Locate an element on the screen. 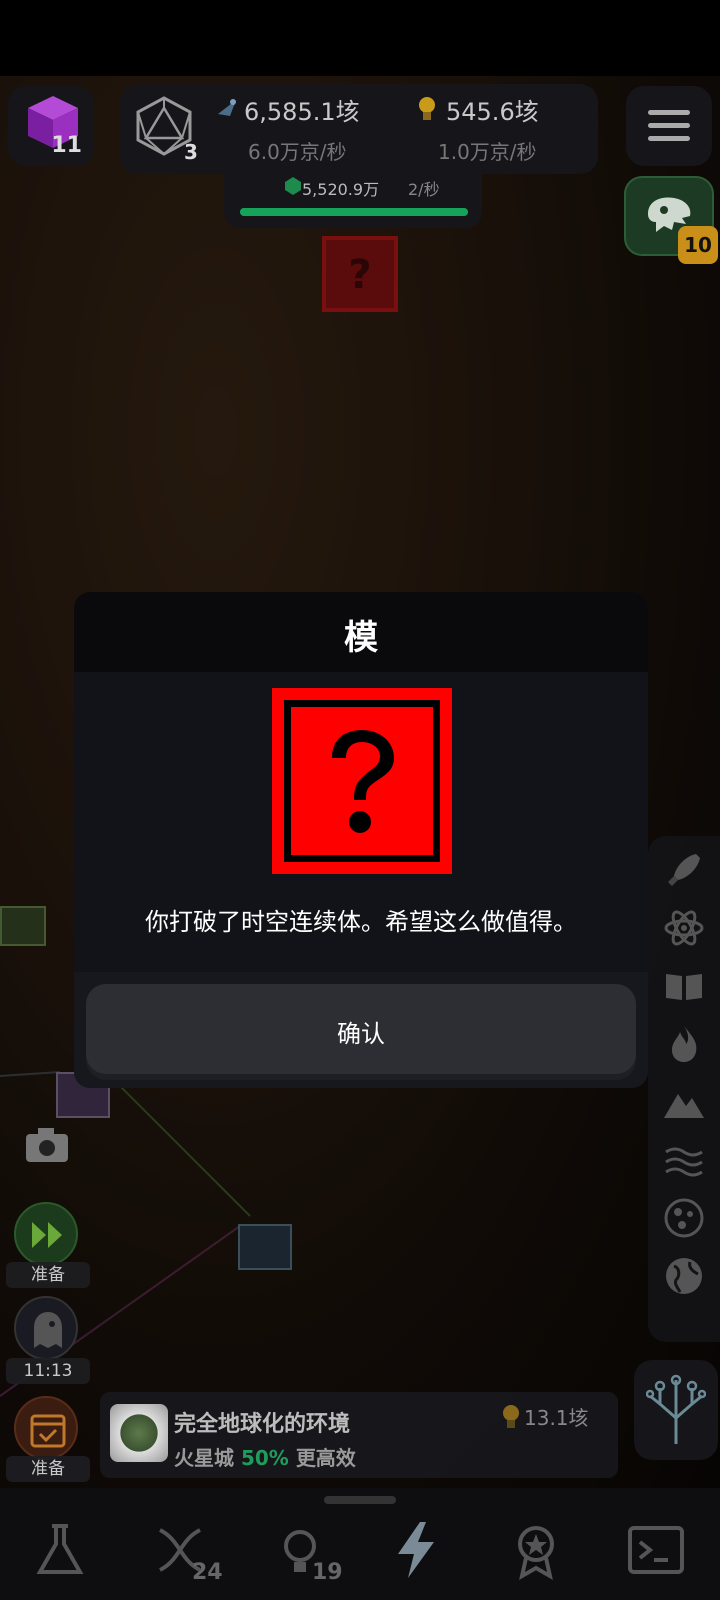 The height and width of the screenshot is (1600, 720). modal-body: 你打破了时空连续体。希望这么做值得。 is located at coordinates (361, 822).